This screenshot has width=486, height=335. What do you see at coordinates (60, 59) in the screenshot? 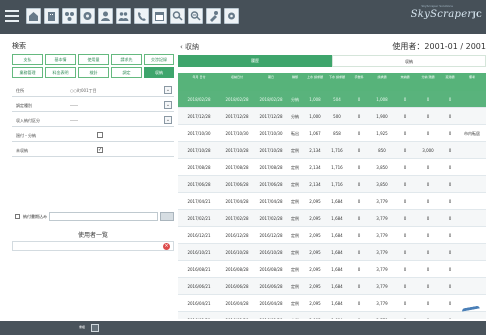
I see `tab-basic-info: 基本情` at bounding box center [60, 59].